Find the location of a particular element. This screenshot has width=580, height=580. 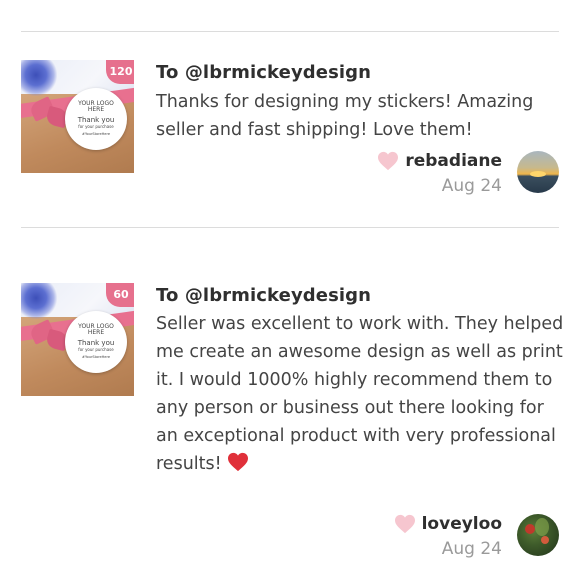

top-divider is located at coordinates (290, 31).